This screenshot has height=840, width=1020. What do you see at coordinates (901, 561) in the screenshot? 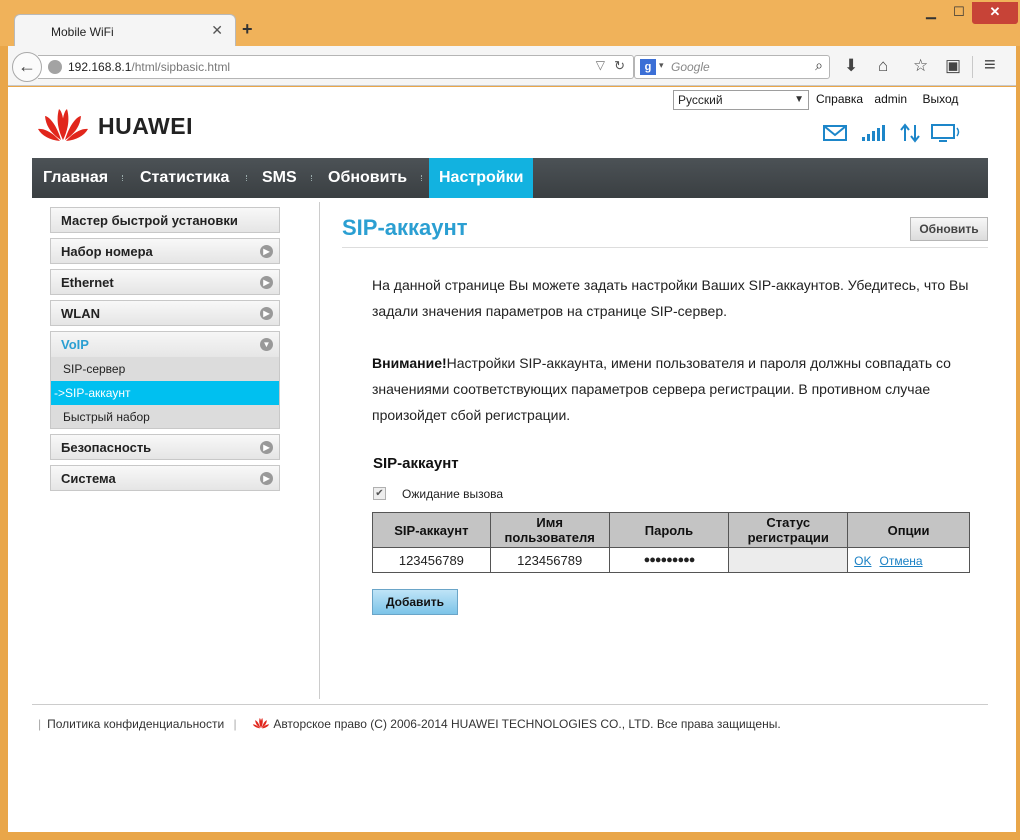
I see `cancel-link: Отмена` at bounding box center [901, 561].